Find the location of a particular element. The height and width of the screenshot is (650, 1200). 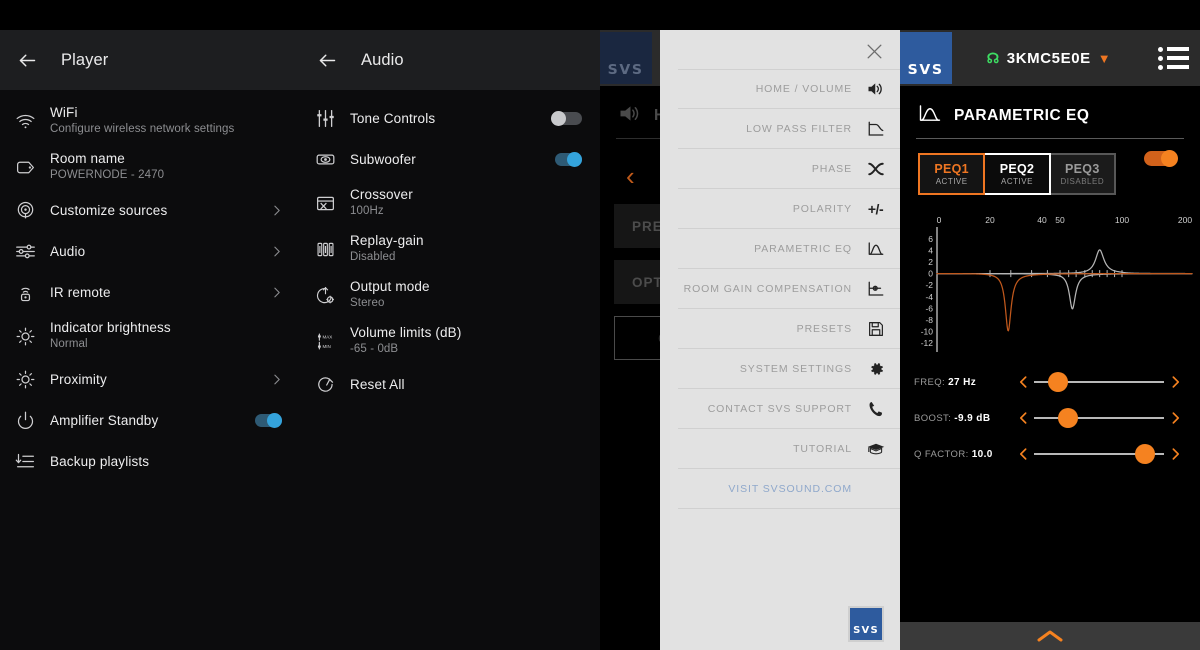

list-item-title: Subwoofer is located at coordinates (383, 159).